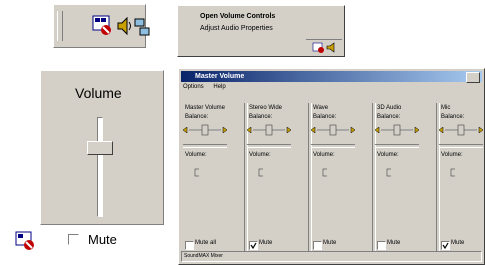 This screenshot has width=485, height=265. What do you see at coordinates (237, 16) in the screenshot?
I see `menu-item-open-volume-controls: Open Volume Controls` at bounding box center [237, 16].